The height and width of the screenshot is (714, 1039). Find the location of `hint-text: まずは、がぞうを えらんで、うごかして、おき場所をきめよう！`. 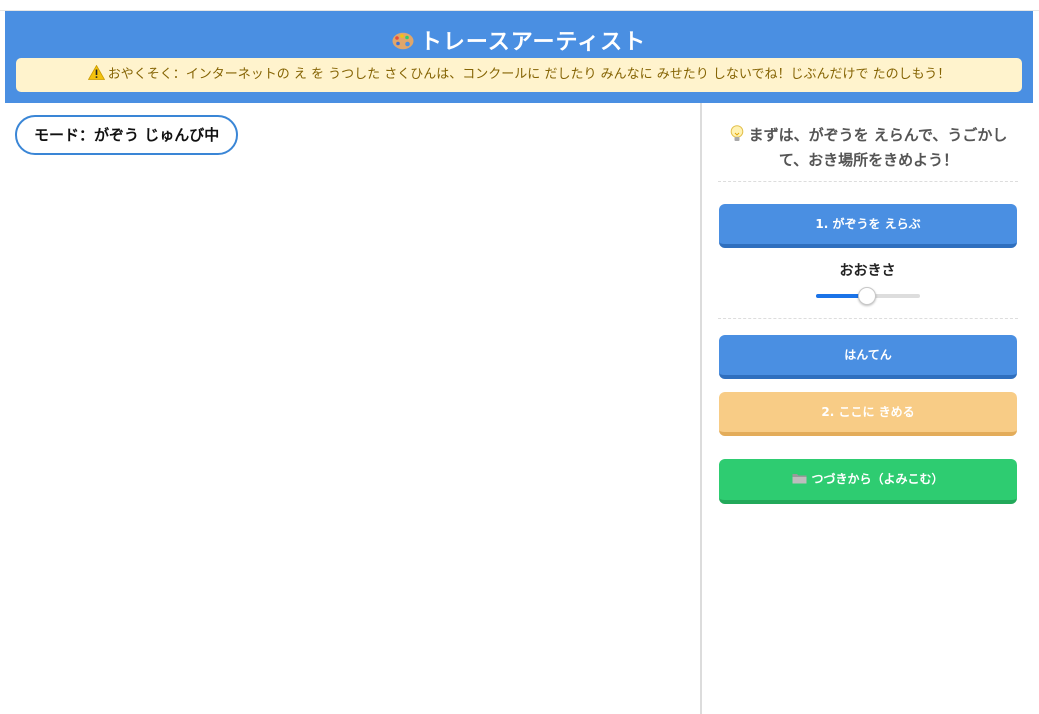

hint-text: まずは、がぞうを えらんで、うごかして、おき場所をきめよう！ is located at coordinates (878, 147).